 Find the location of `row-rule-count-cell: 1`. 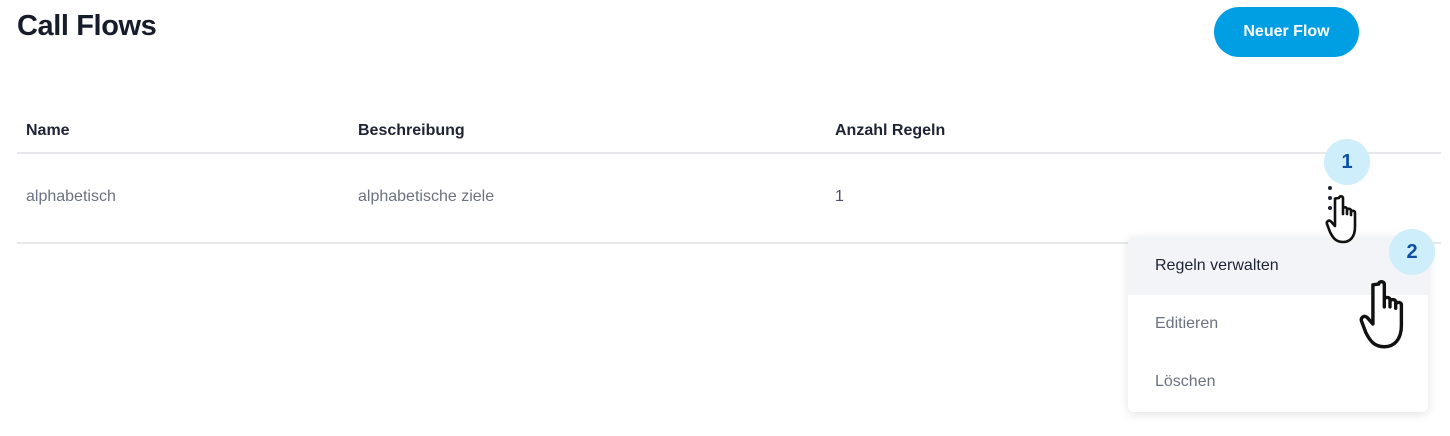

row-rule-count-cell: 1 is located at coordinates (839, 196).